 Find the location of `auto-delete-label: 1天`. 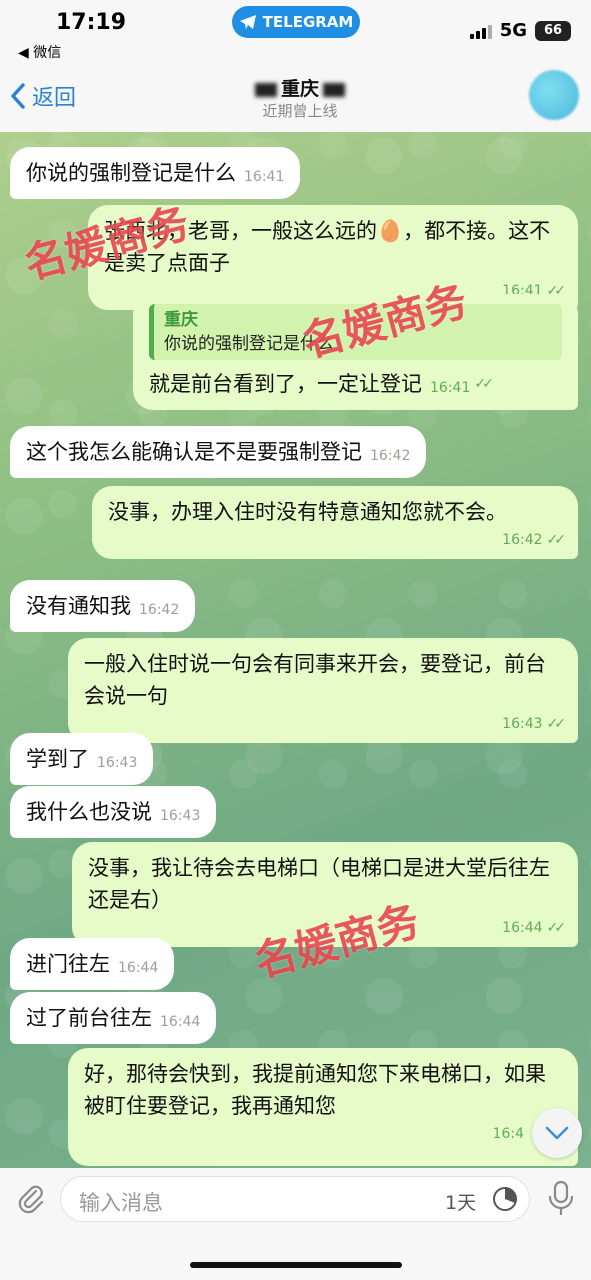

auto-delete-label: 1天 is located at coordinates (461, 1203).